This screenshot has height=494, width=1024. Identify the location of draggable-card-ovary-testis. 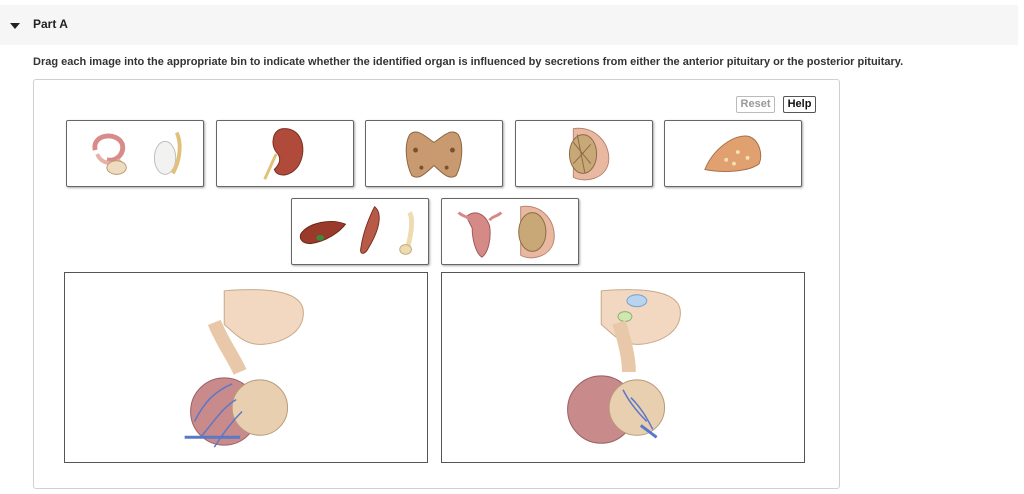
(135, 153).